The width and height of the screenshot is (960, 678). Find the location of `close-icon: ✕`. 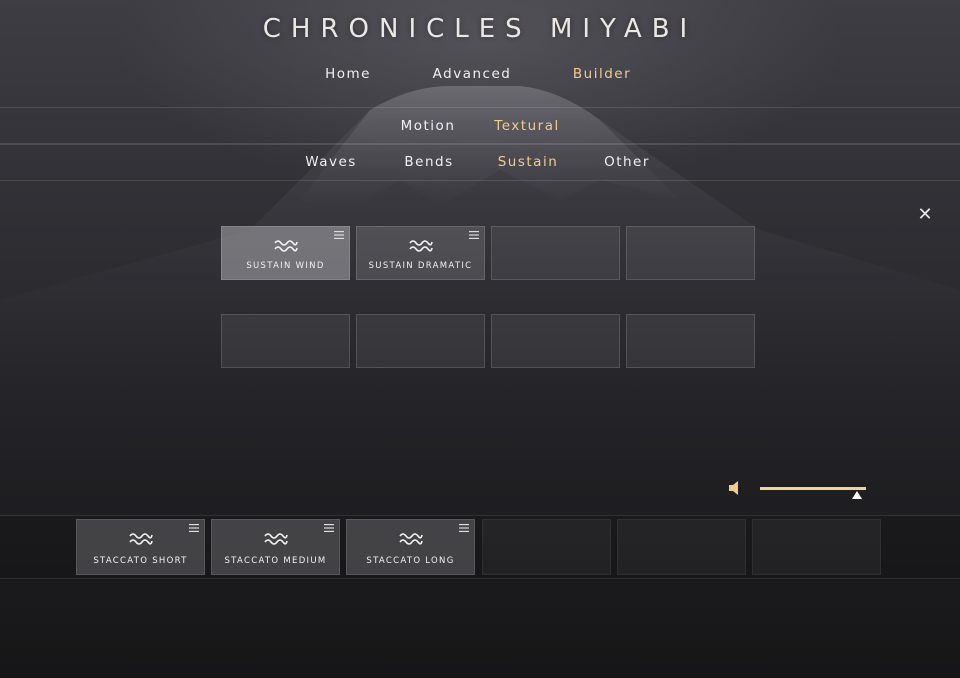

close-icon: ✕ is located at coordinates (925, 215).